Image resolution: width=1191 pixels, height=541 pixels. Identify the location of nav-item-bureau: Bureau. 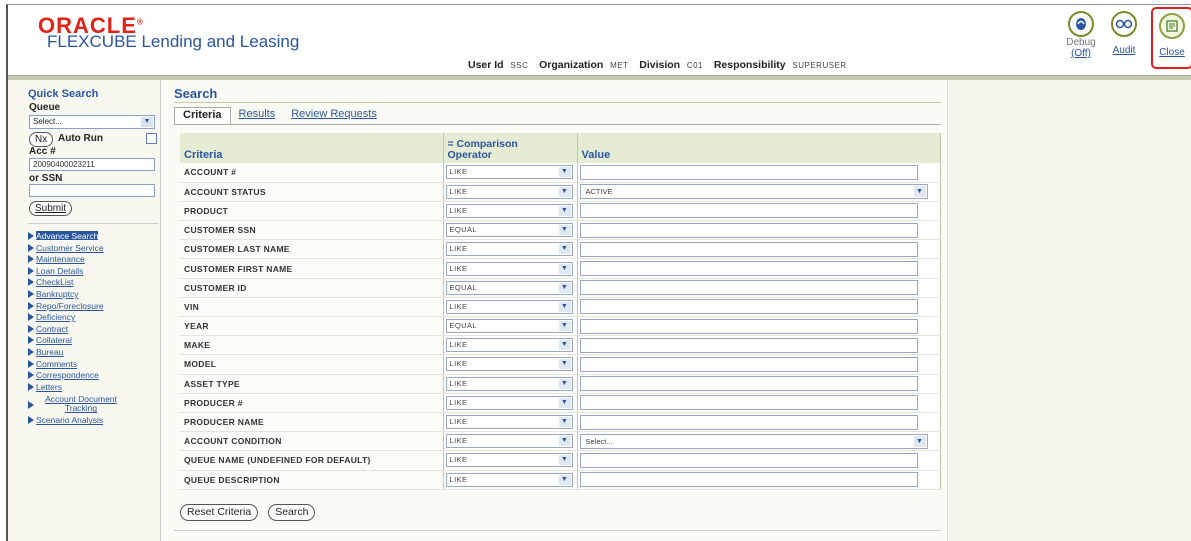
(93, 353).